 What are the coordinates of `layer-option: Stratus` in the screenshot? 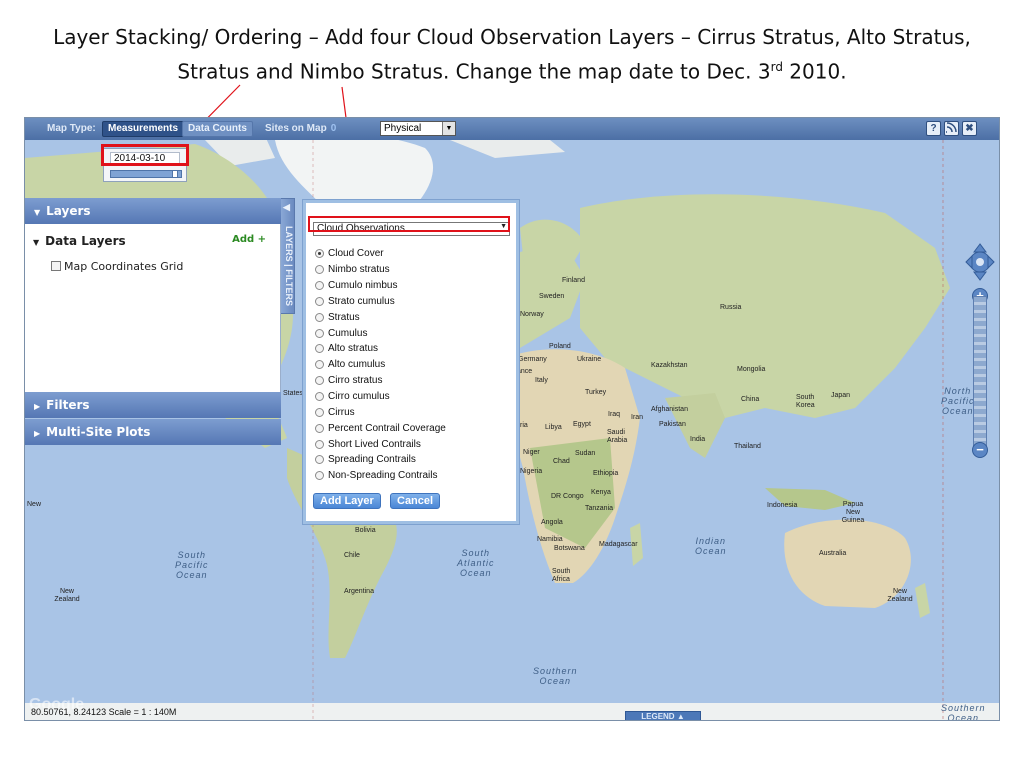 It's located at (380, 317).